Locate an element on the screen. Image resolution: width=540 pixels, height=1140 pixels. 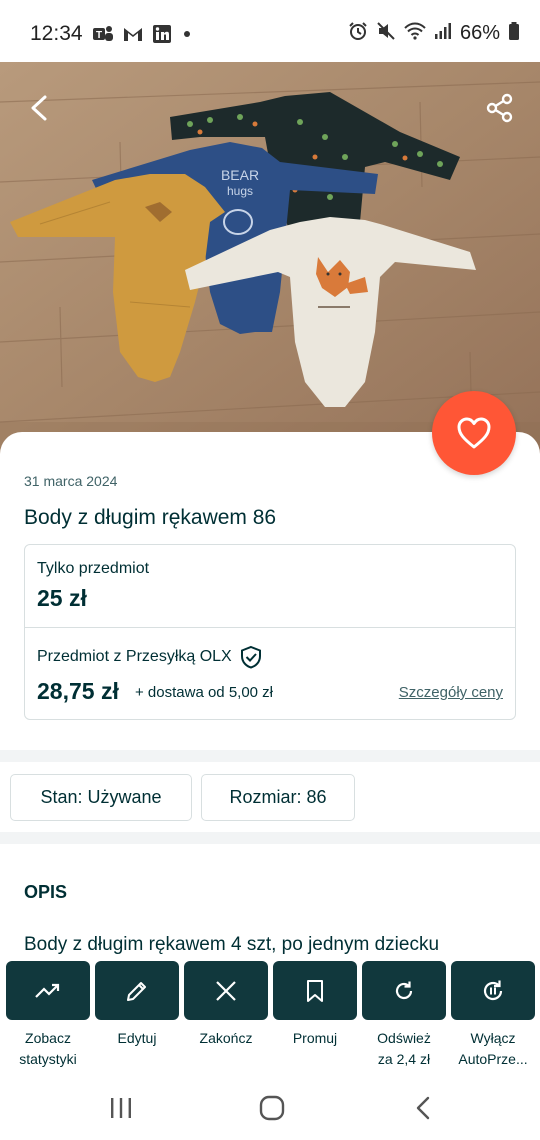
signal-icon is located at coordinates (443, 33).